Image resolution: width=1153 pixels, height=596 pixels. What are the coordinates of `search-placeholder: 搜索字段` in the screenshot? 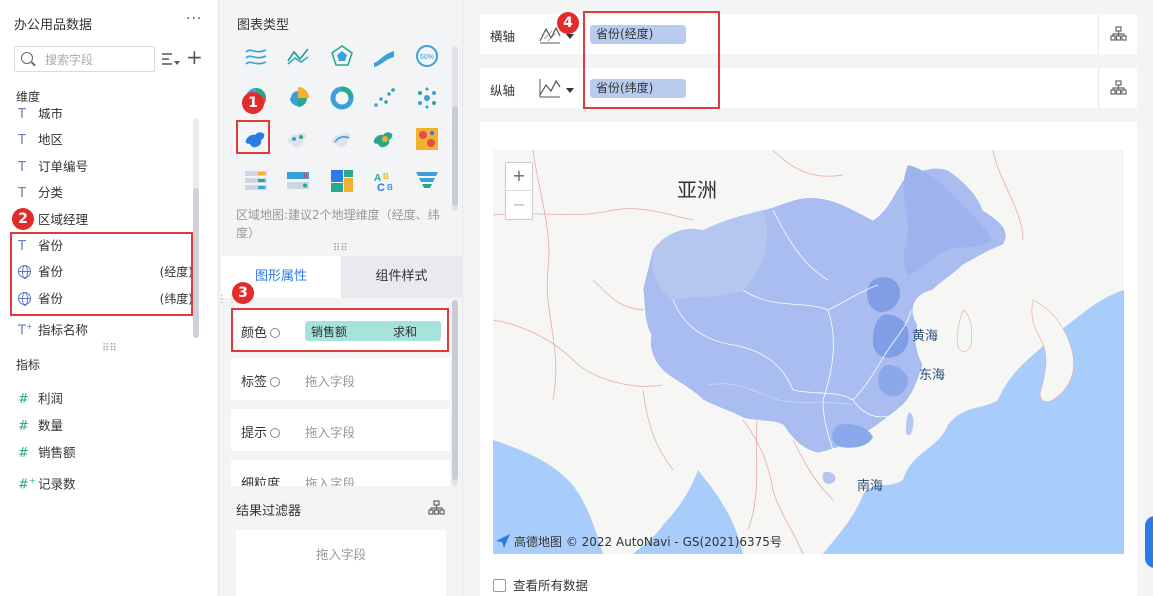 It's located at (69, 60).